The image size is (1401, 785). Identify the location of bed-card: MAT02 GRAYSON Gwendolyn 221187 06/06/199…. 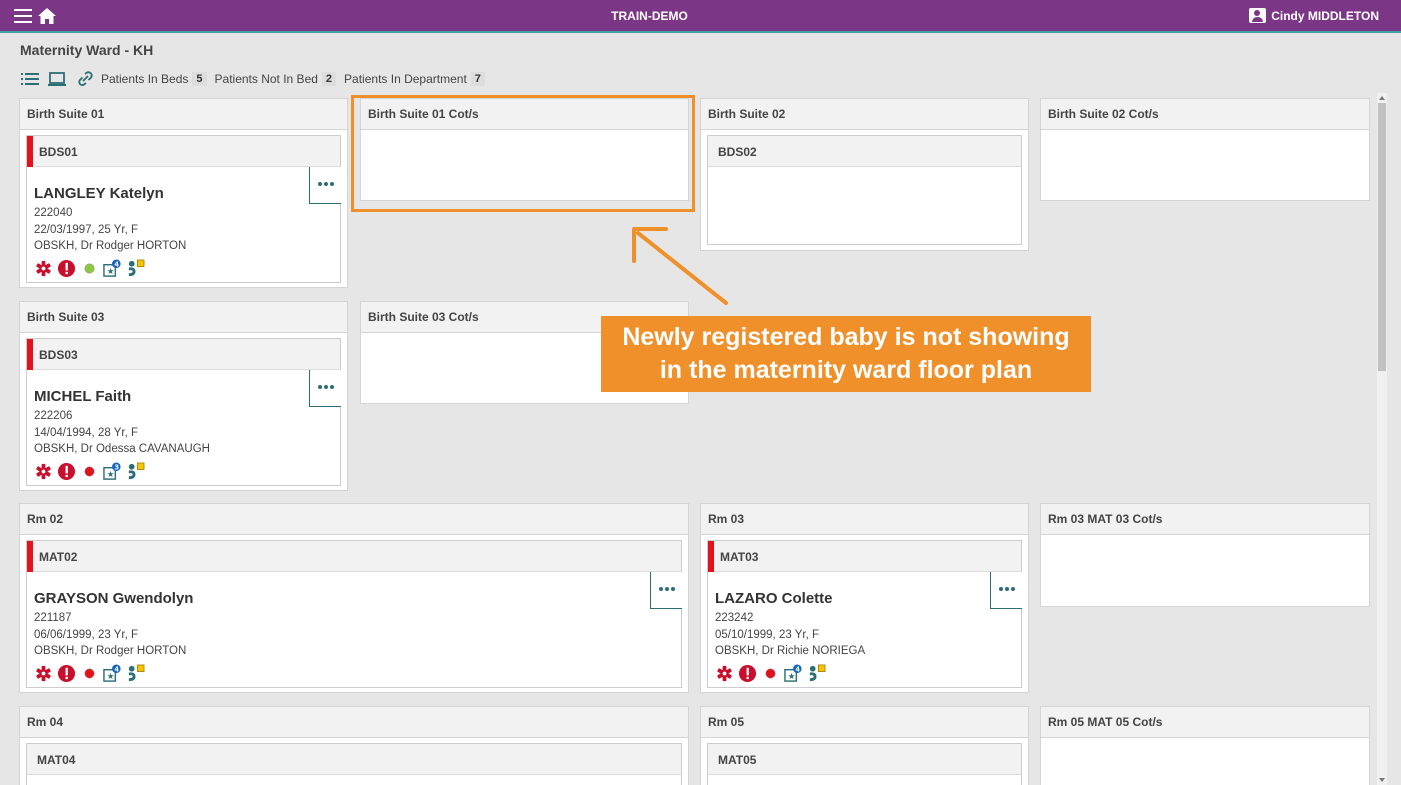
(354, 614).